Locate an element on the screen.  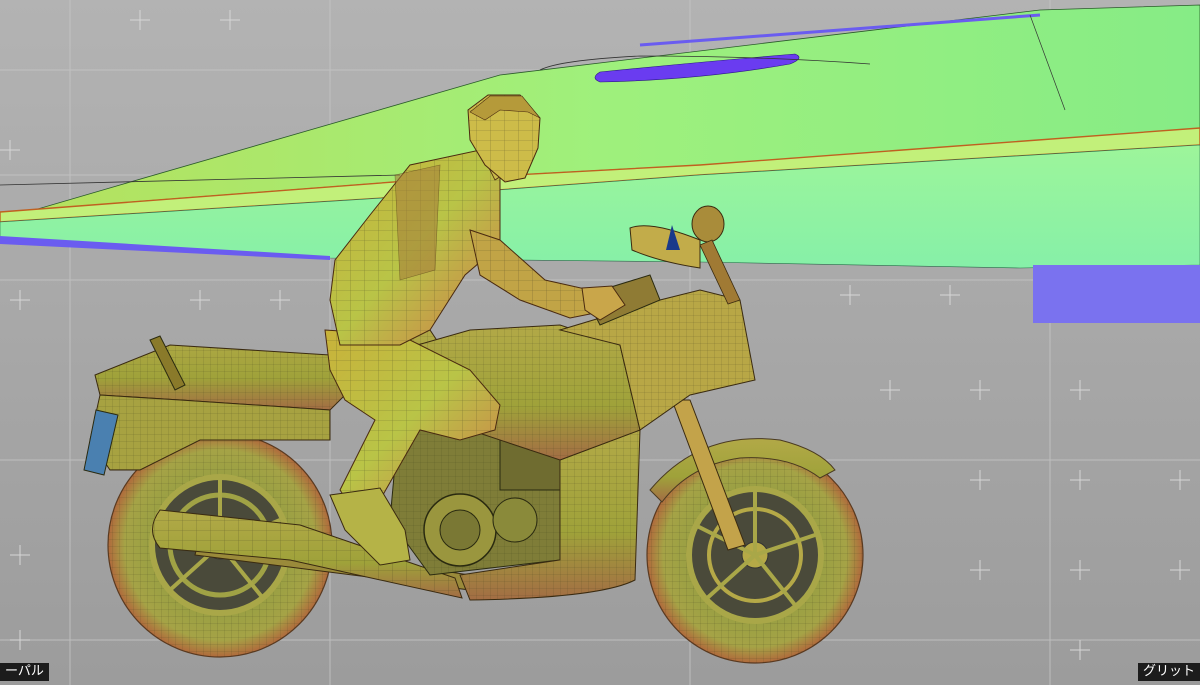
wing-flap-panel is located at coordinates (1116, 294).